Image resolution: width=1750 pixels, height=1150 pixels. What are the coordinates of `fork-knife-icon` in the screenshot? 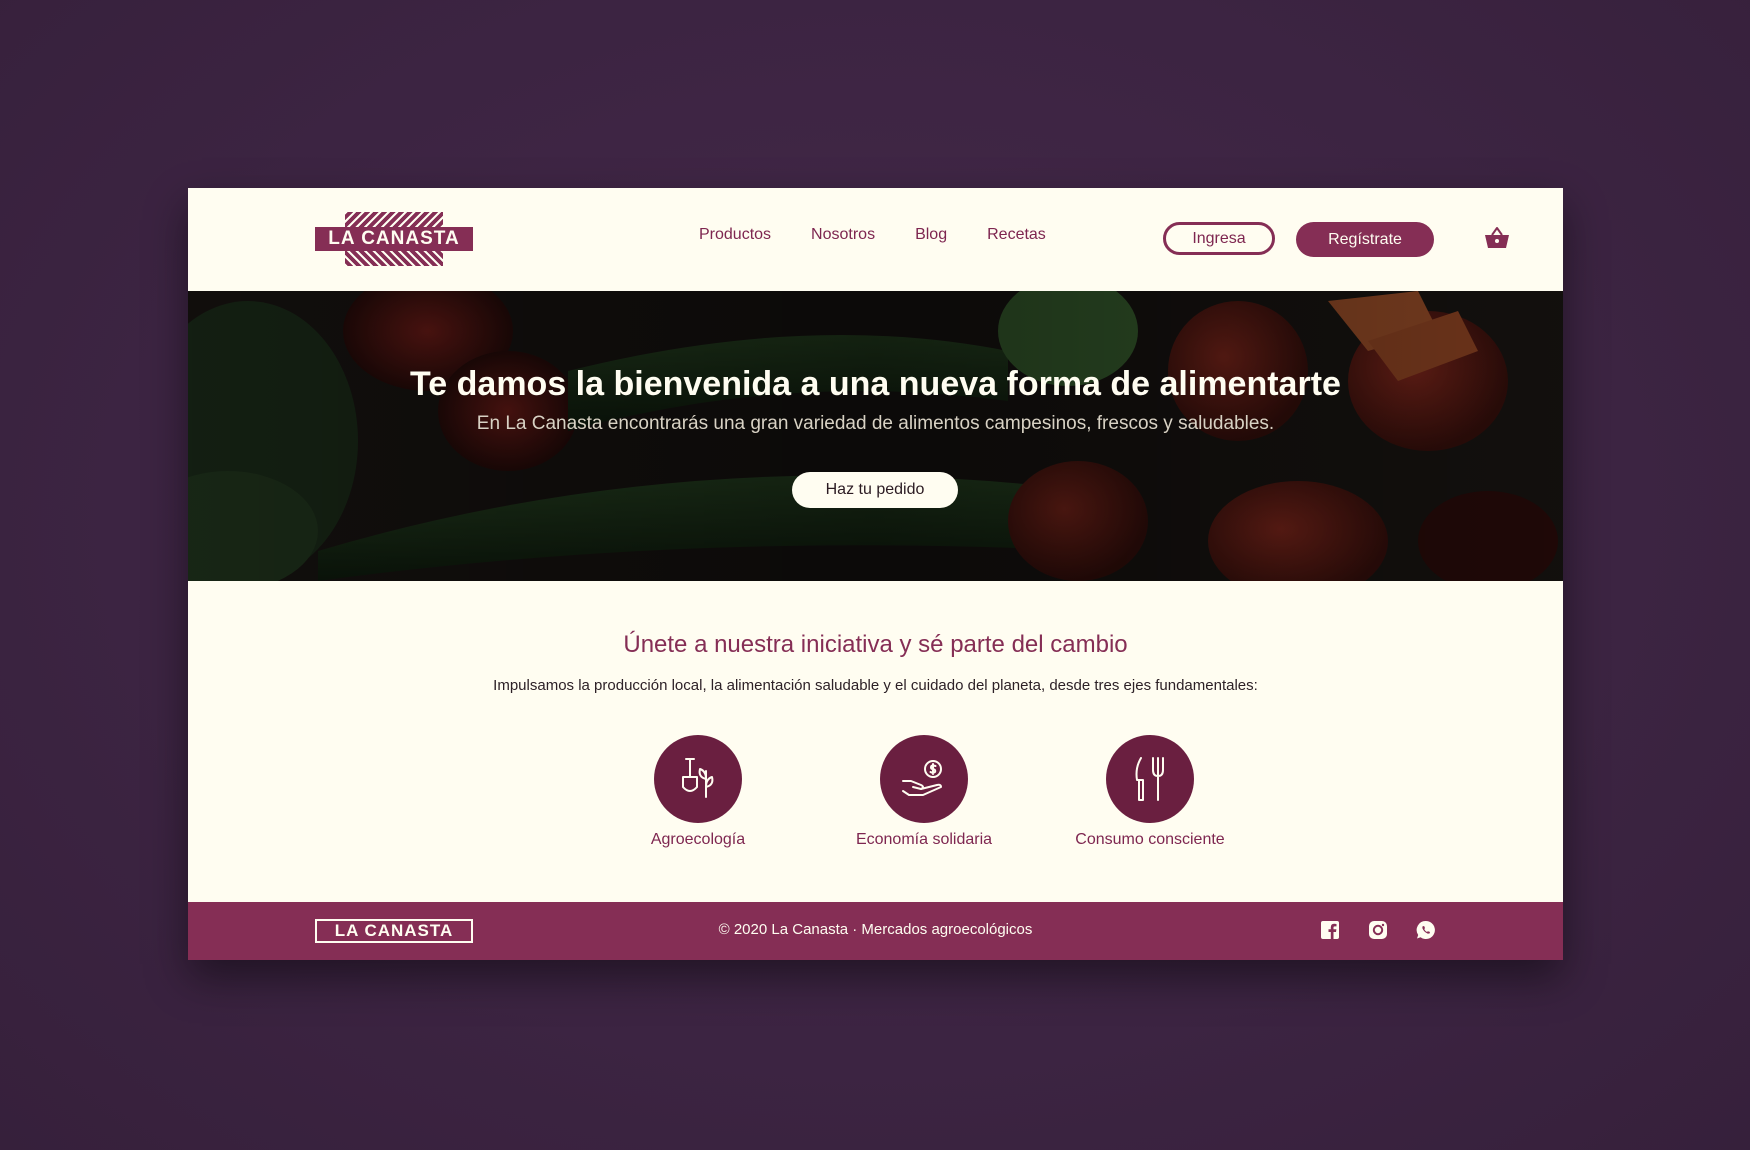 It's located at (1150, 779).